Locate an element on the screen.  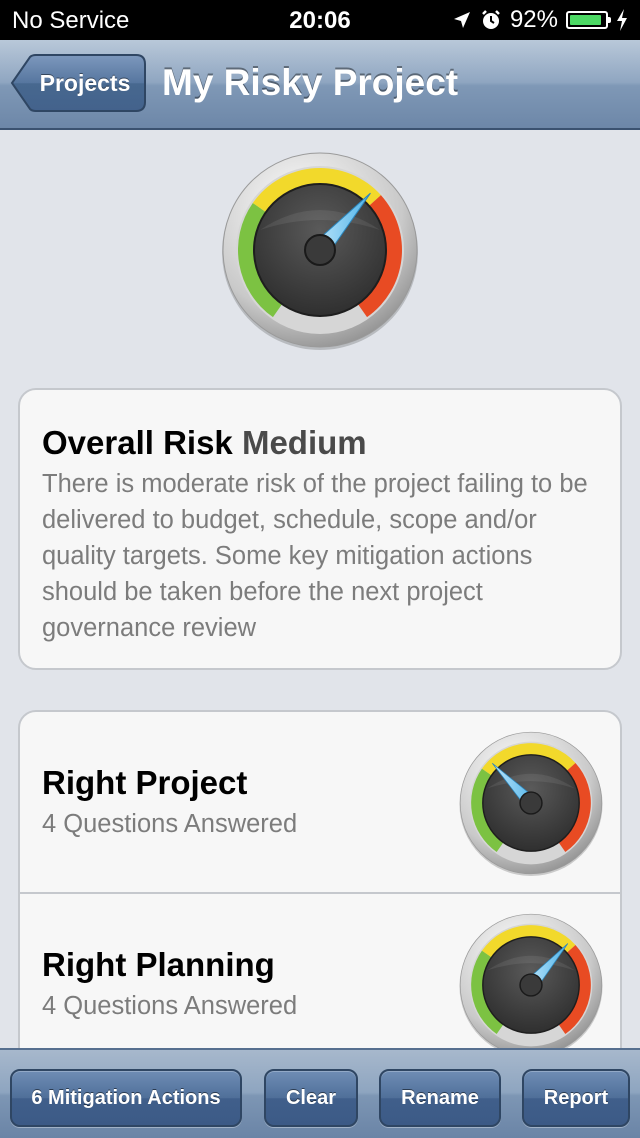
right-planning-gauge-icon is located at coordinates (531, 985).